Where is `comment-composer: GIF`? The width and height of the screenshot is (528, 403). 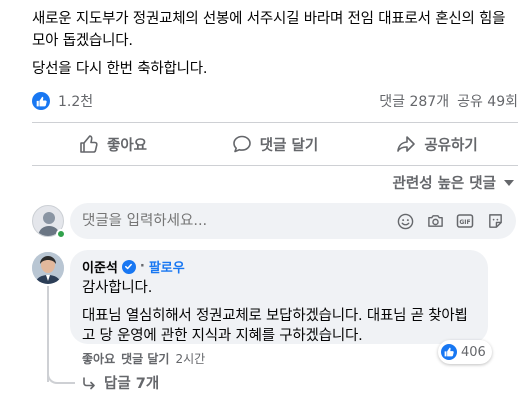 comment-composer: GIF is located at coordinates (293, 221).